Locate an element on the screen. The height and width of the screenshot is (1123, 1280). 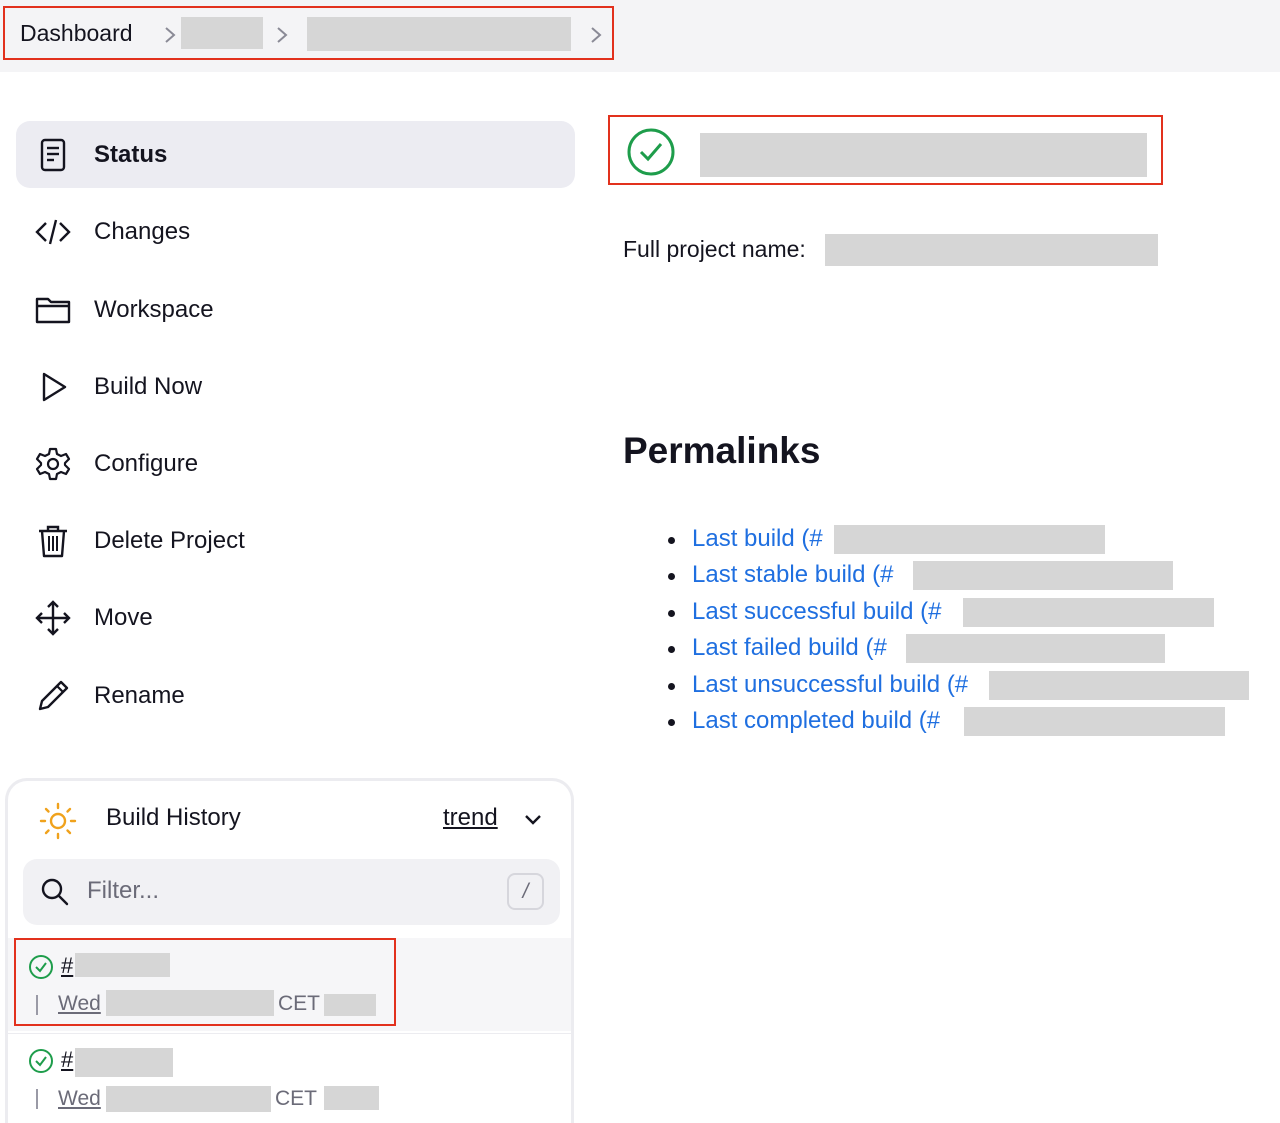
task-label: Configure is located at coordinates (146, 463).